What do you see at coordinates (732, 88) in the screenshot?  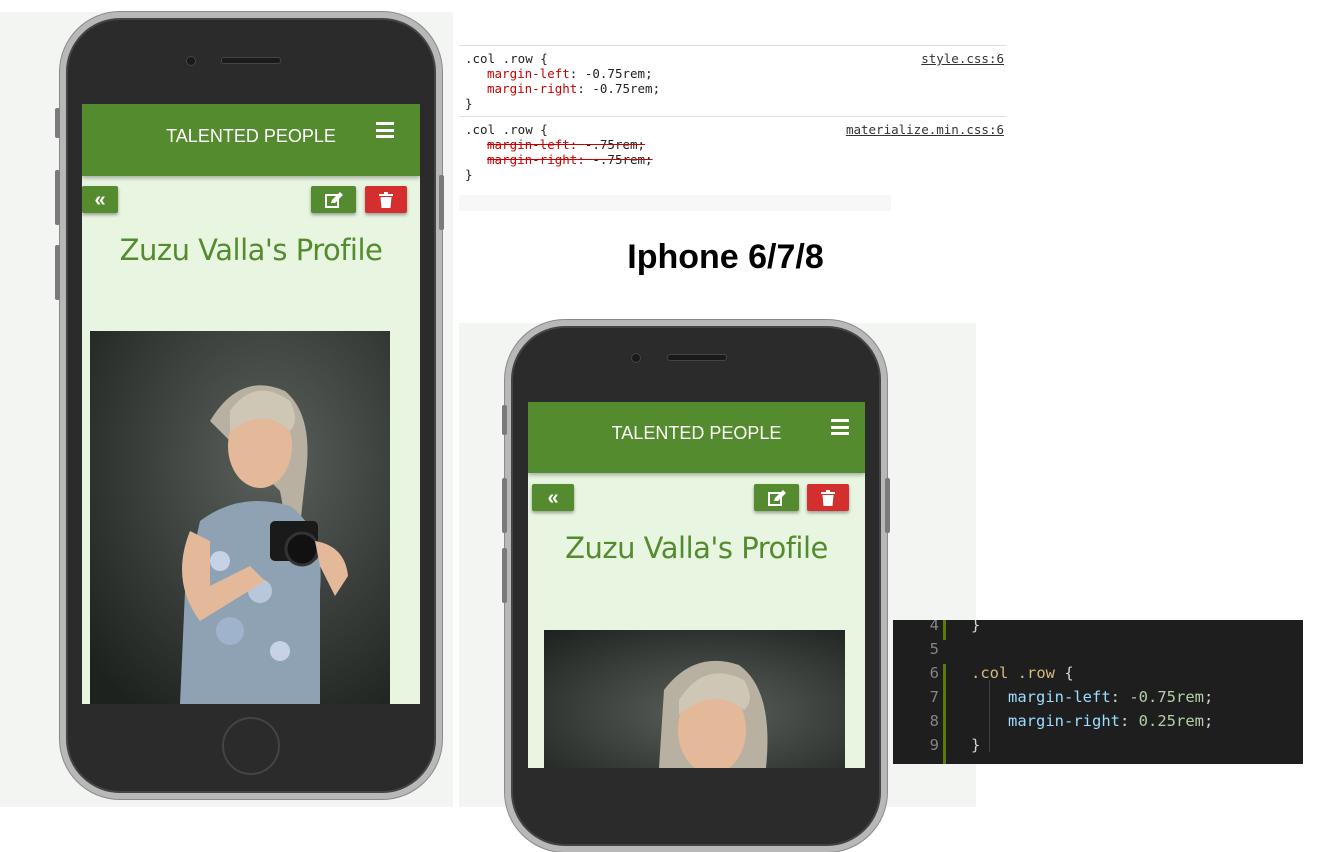 I see `declaration: margin-right: -0.75rem;` at bounding box center [732, 88].